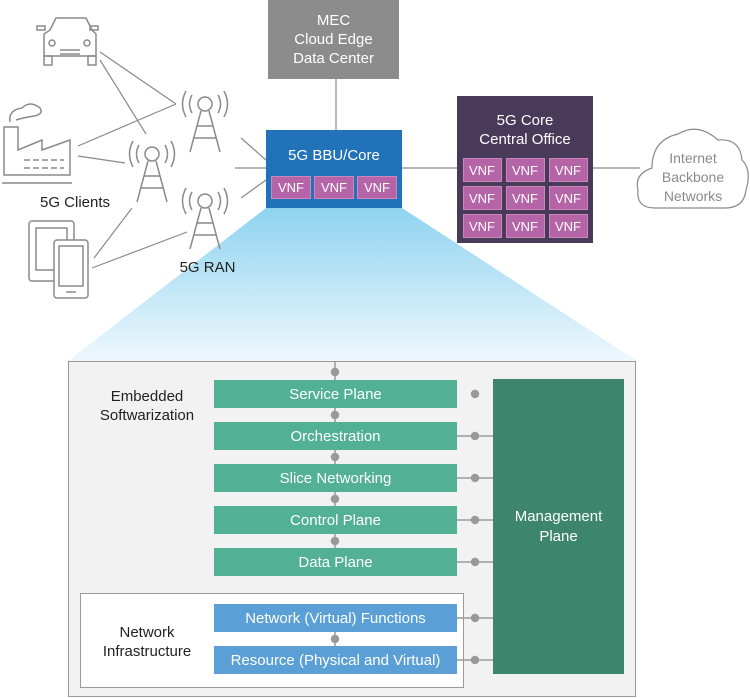  I want to click on orchestration: Orchestration, so click(335, 436).